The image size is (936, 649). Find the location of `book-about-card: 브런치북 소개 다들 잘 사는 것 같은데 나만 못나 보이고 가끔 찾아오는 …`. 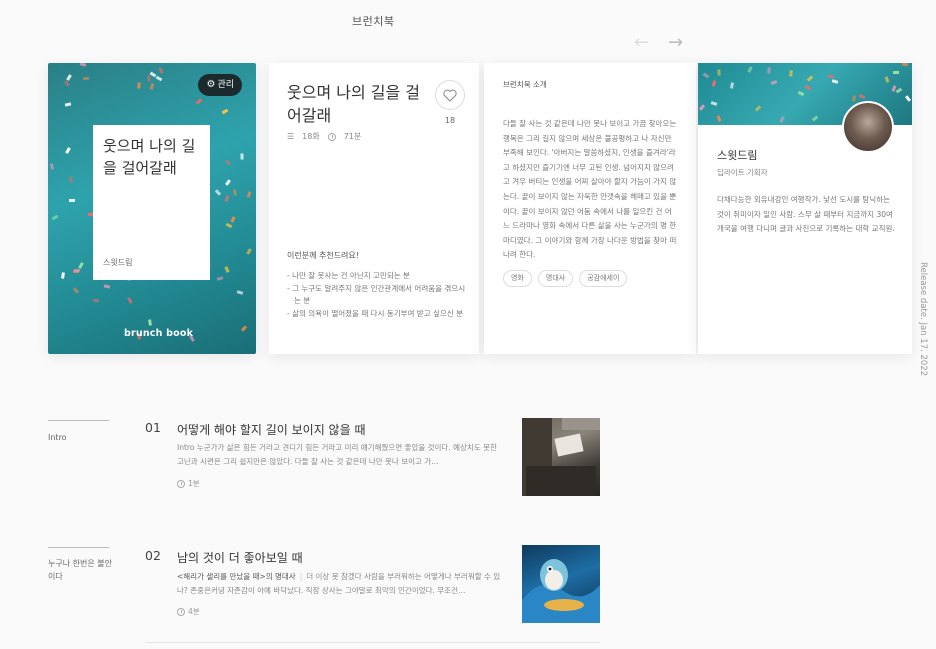

book-about-card: 브런치북 소개 다들 잘 사는 것 같은데 나만 못나 보이고 가끔 찾아오는 … is located at coordinates (590, 208).